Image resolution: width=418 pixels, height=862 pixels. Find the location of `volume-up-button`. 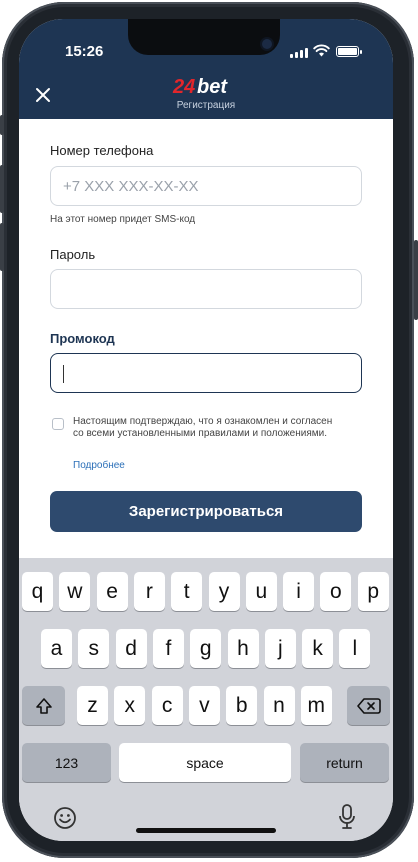

volume-up-button is located at coordinates (2, 189).